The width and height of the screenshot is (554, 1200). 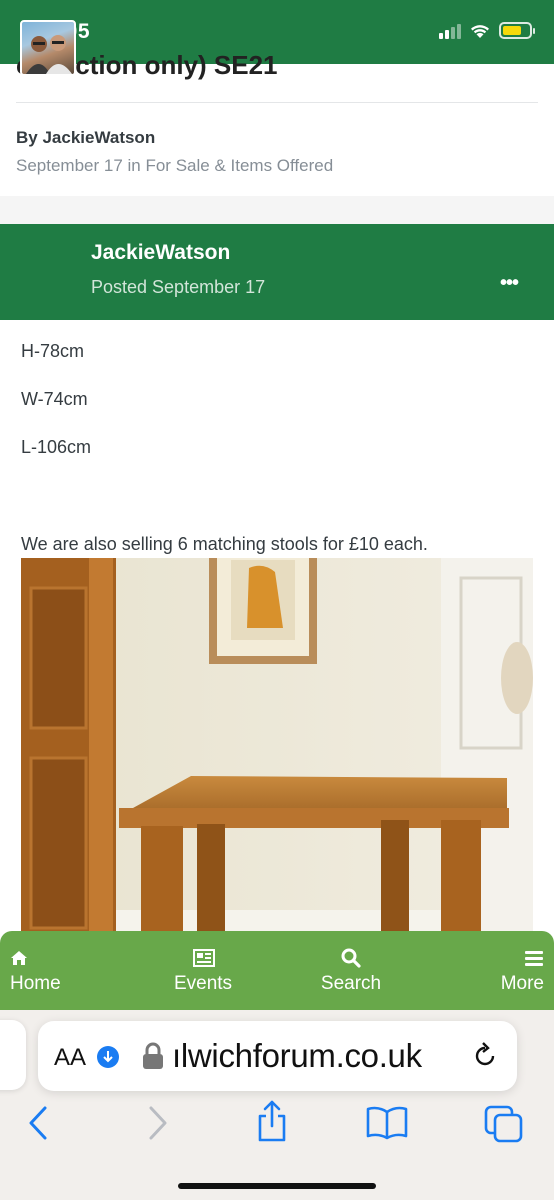 What do you see at coordinates (277, 210) in the screenshot?
I see `section-gap` at bounding box center [277, 210].